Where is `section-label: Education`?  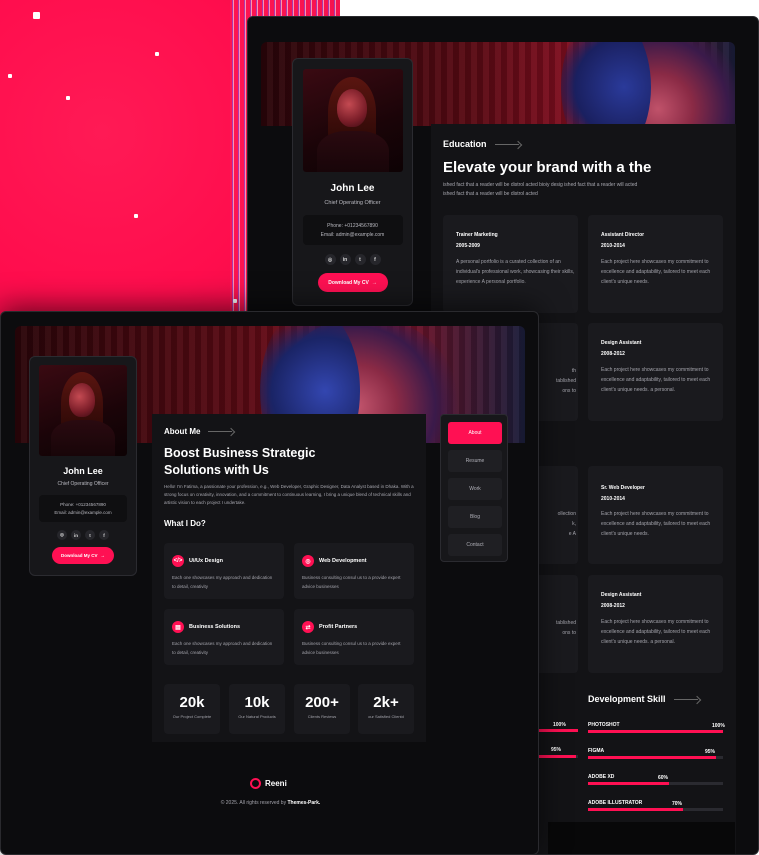 section-label: Education is located at coordinates (481, 144).